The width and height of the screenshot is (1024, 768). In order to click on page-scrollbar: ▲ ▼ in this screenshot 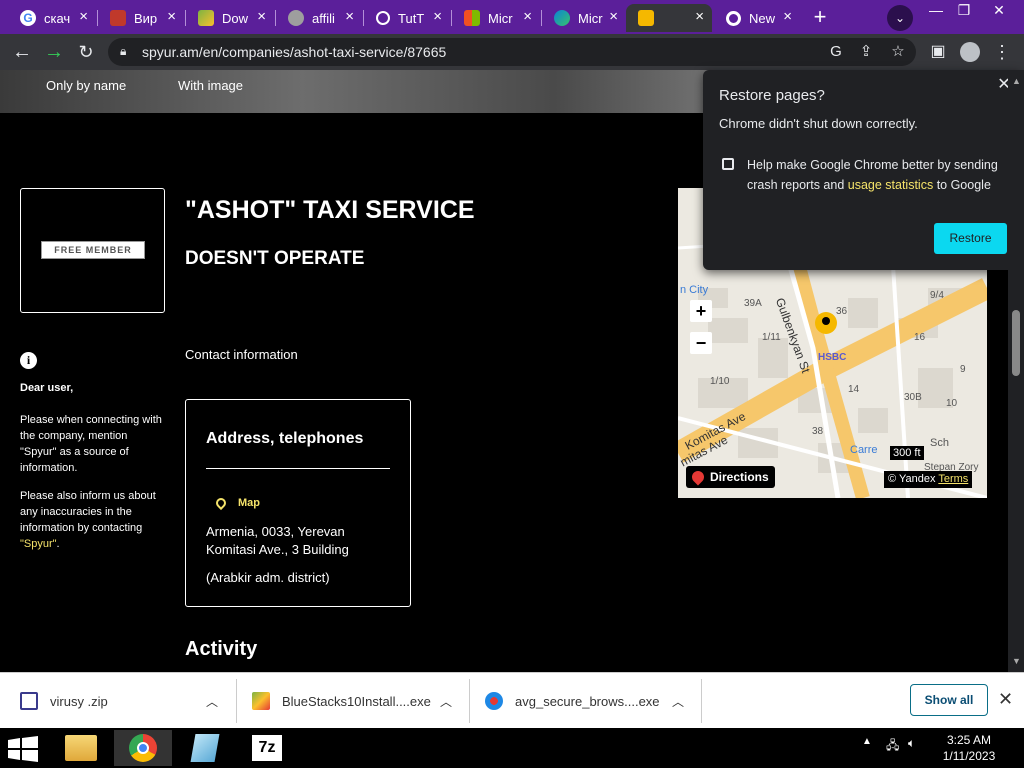, I will do `click(1016, 371)`.